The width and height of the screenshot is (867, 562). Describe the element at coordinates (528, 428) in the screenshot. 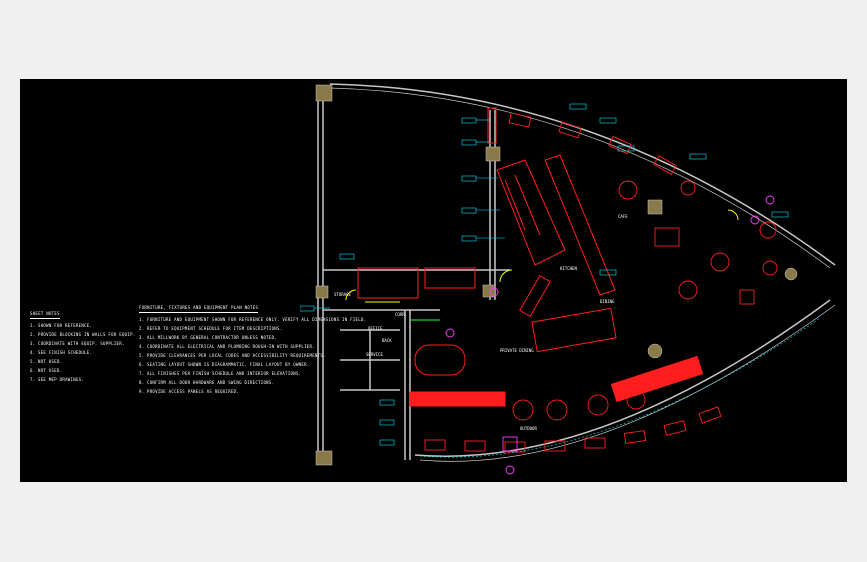

I see `room-label-outdoor: OUTDOOR` at that location.